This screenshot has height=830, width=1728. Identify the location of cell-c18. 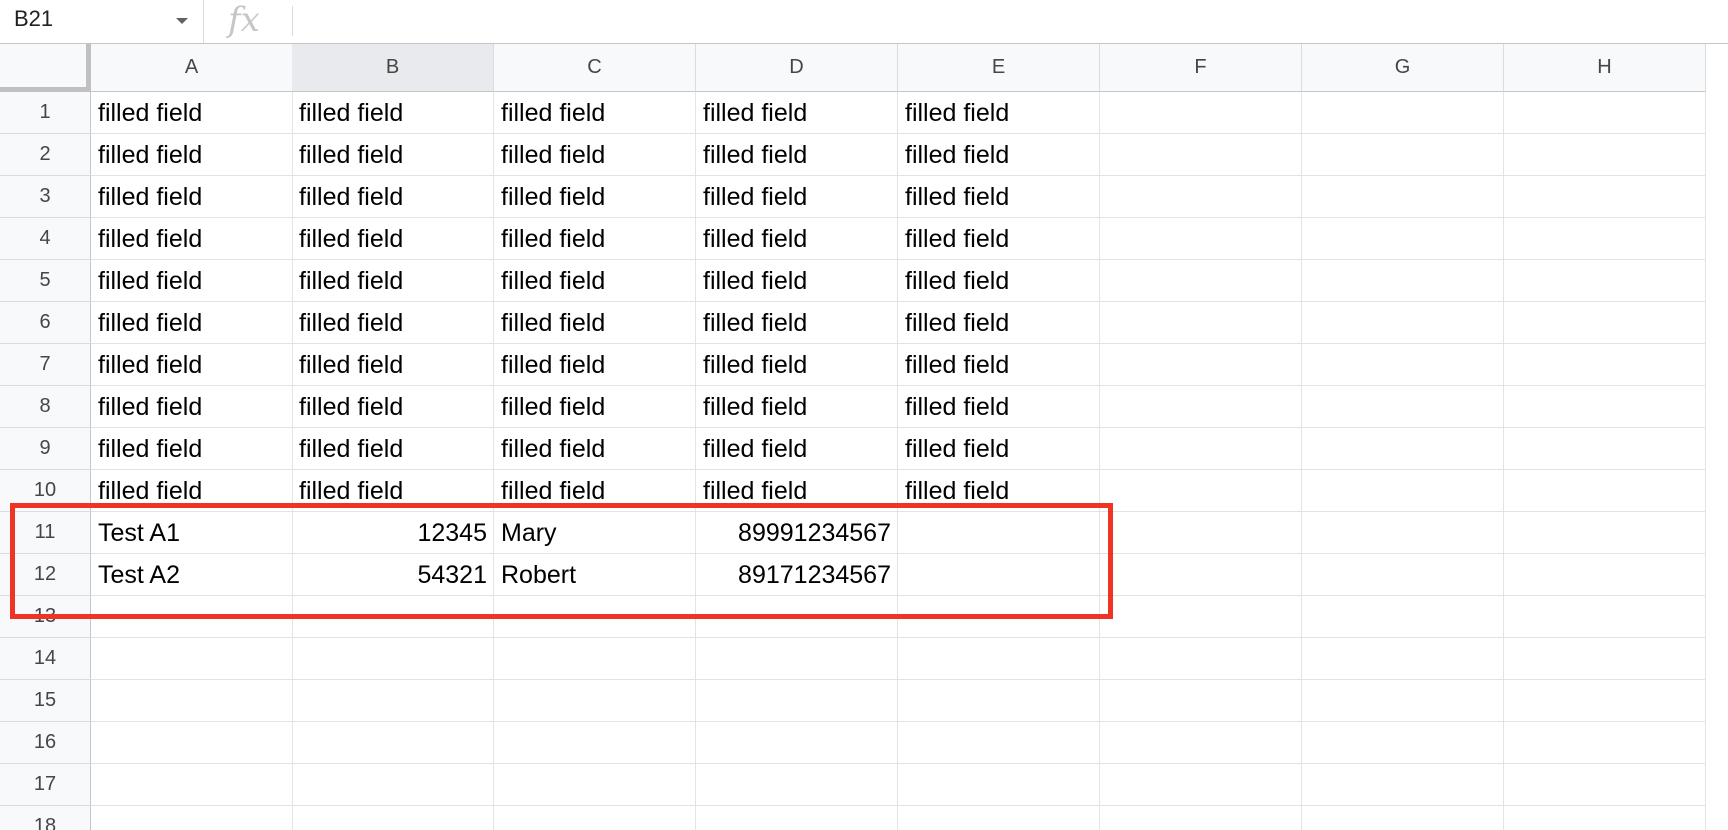
(595, 818).